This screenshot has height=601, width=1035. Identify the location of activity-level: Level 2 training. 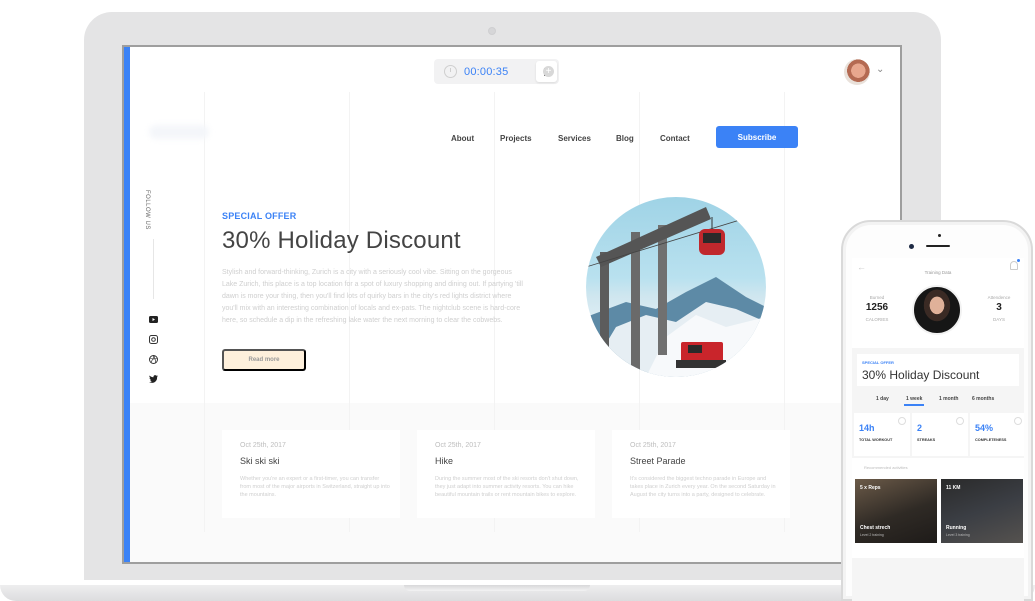
(872, 535).